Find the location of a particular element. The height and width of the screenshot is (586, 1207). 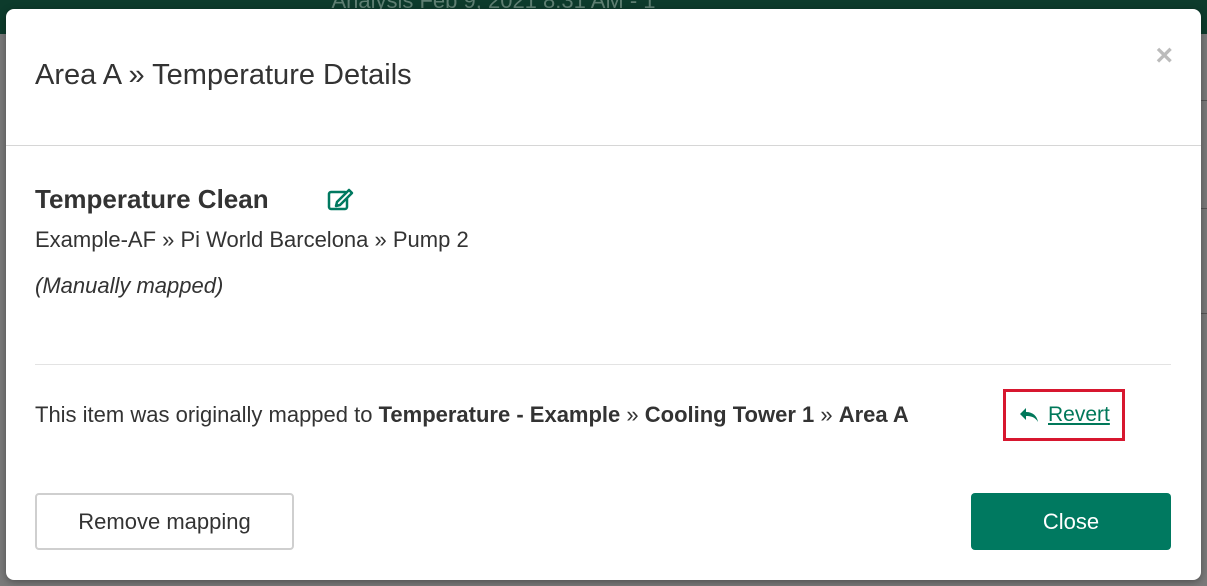

remove-mapping-button: Remove mapping is located at coordinates (164, 521).